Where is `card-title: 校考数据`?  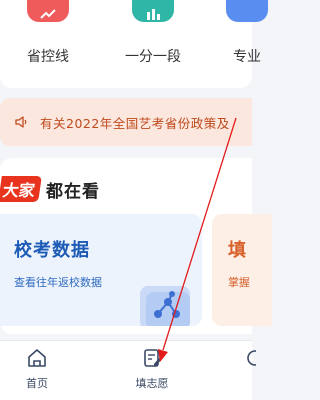 card-title: 校考数据 is located at coordinates (52, 250).